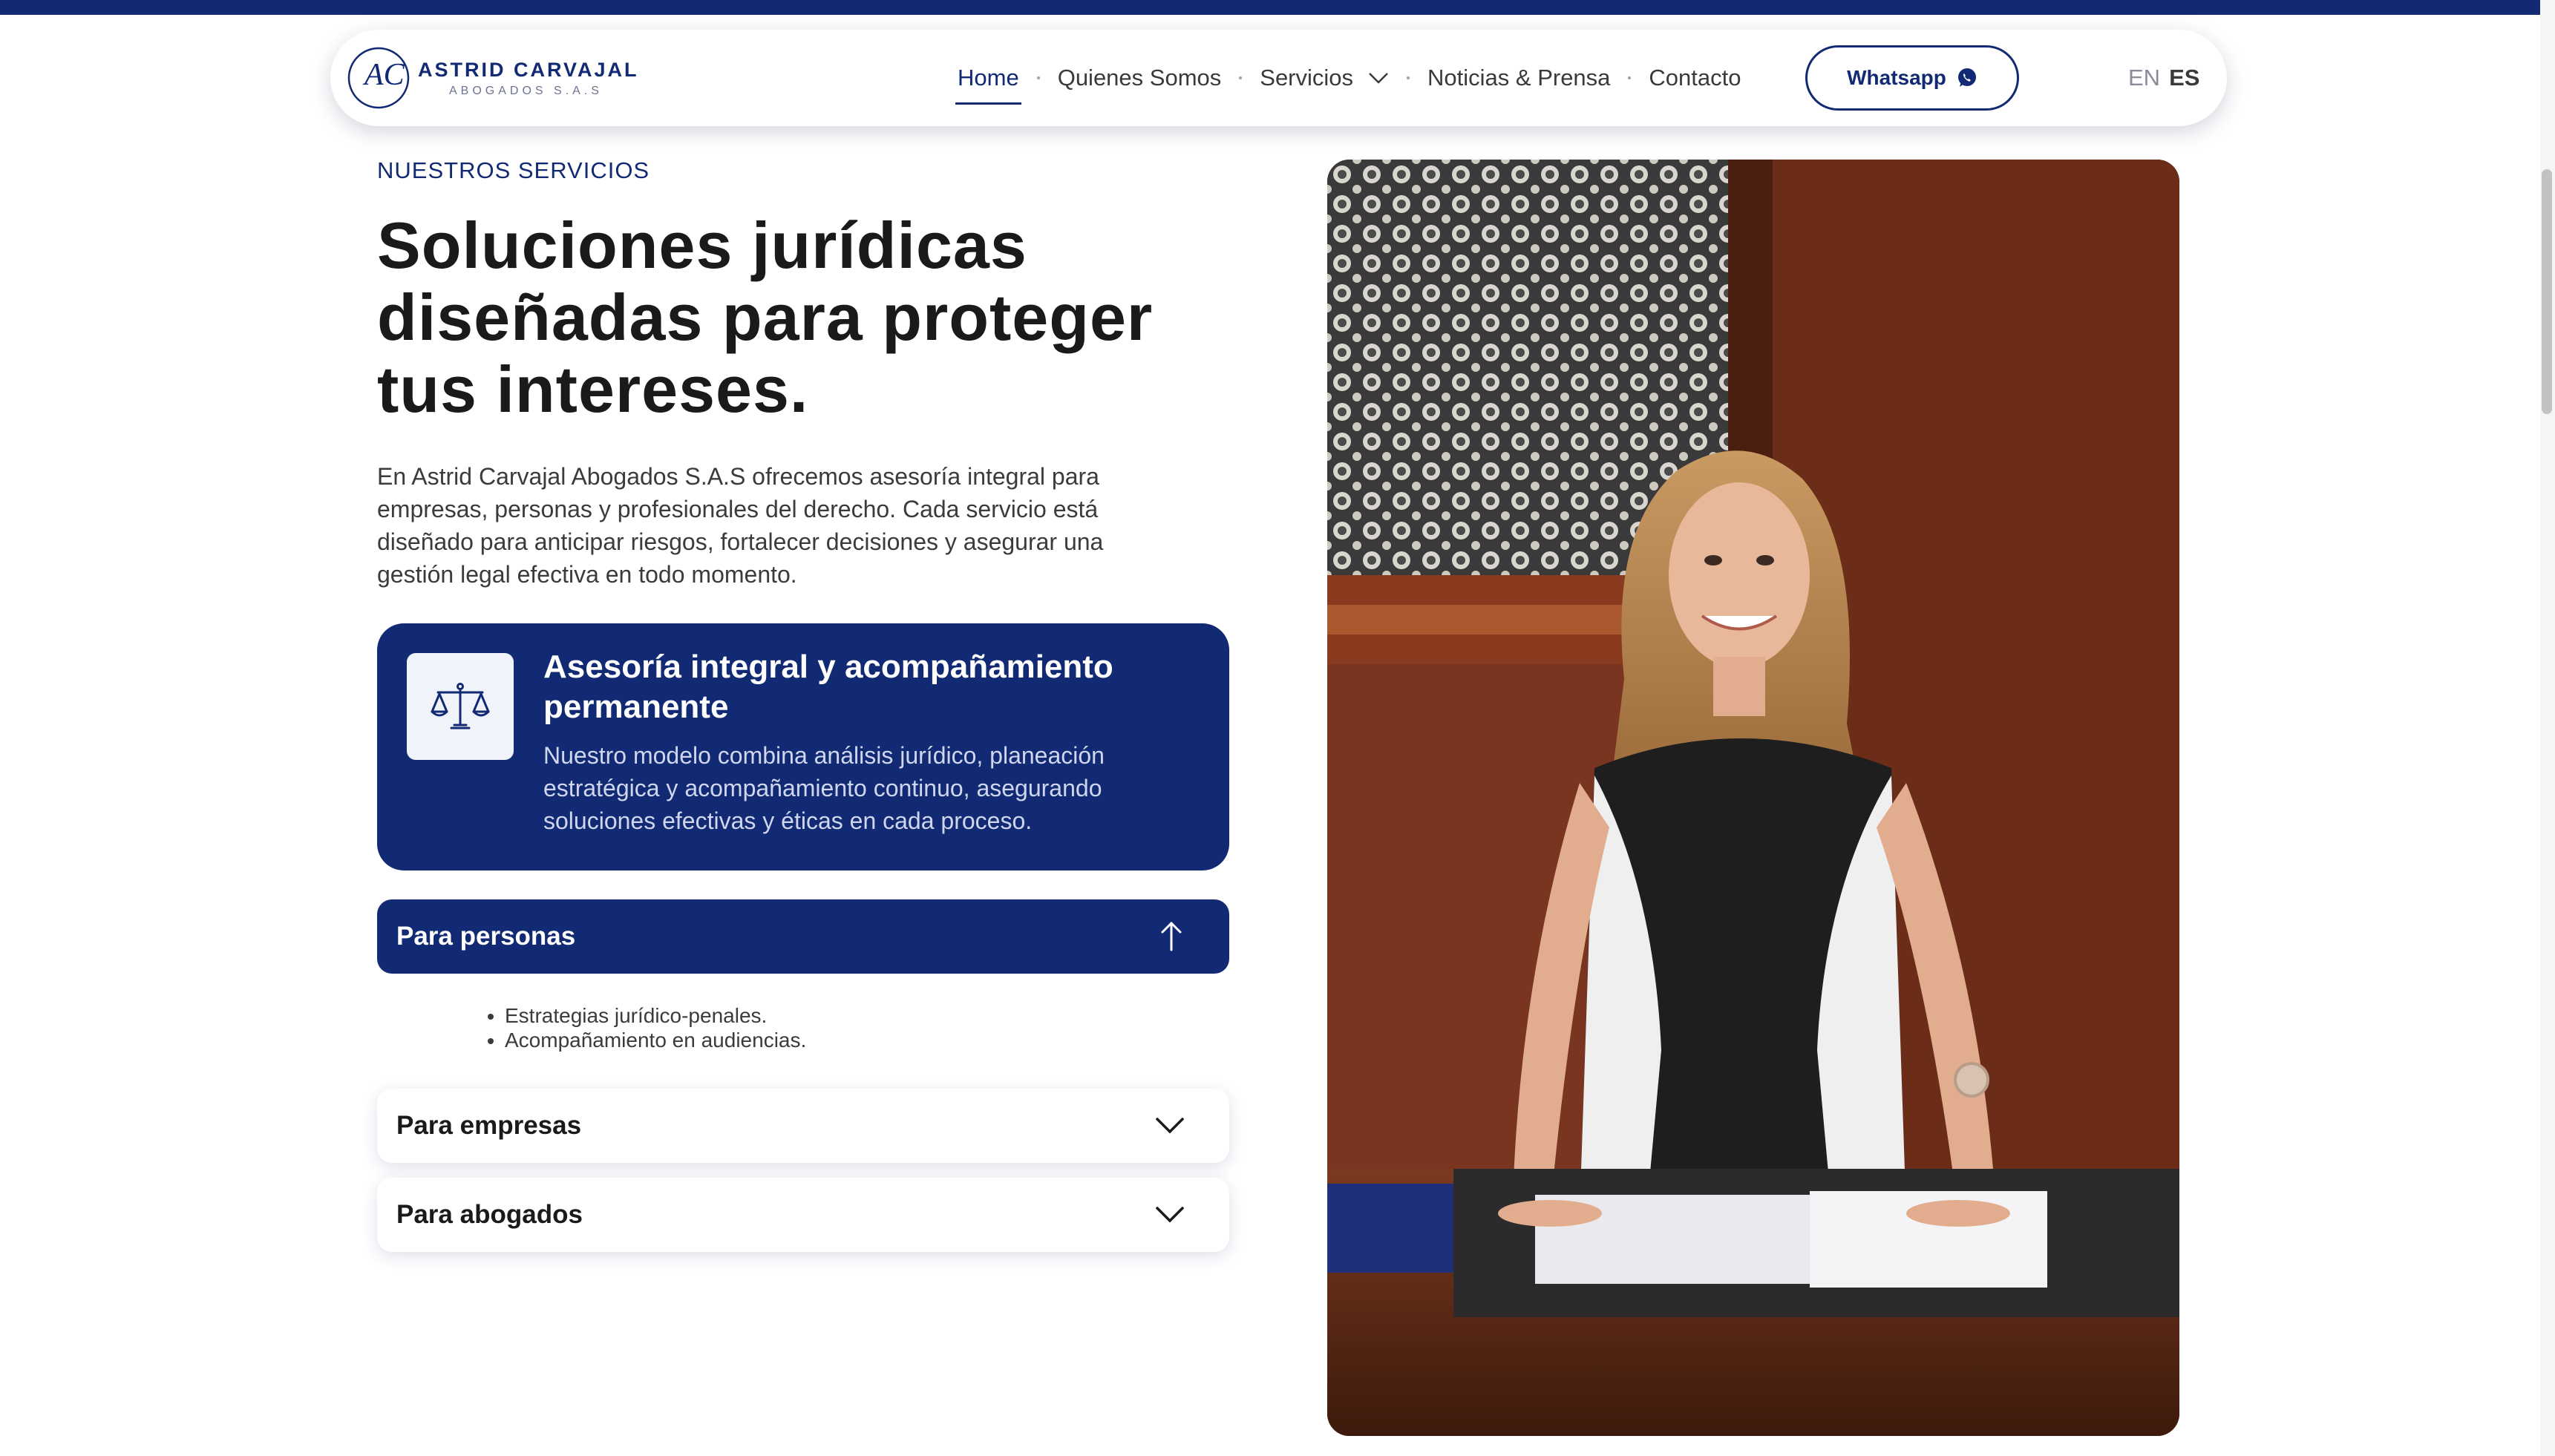 The image size is (2555, 1456). I want to click on feature-title-line: permanente, so click(636, 707).